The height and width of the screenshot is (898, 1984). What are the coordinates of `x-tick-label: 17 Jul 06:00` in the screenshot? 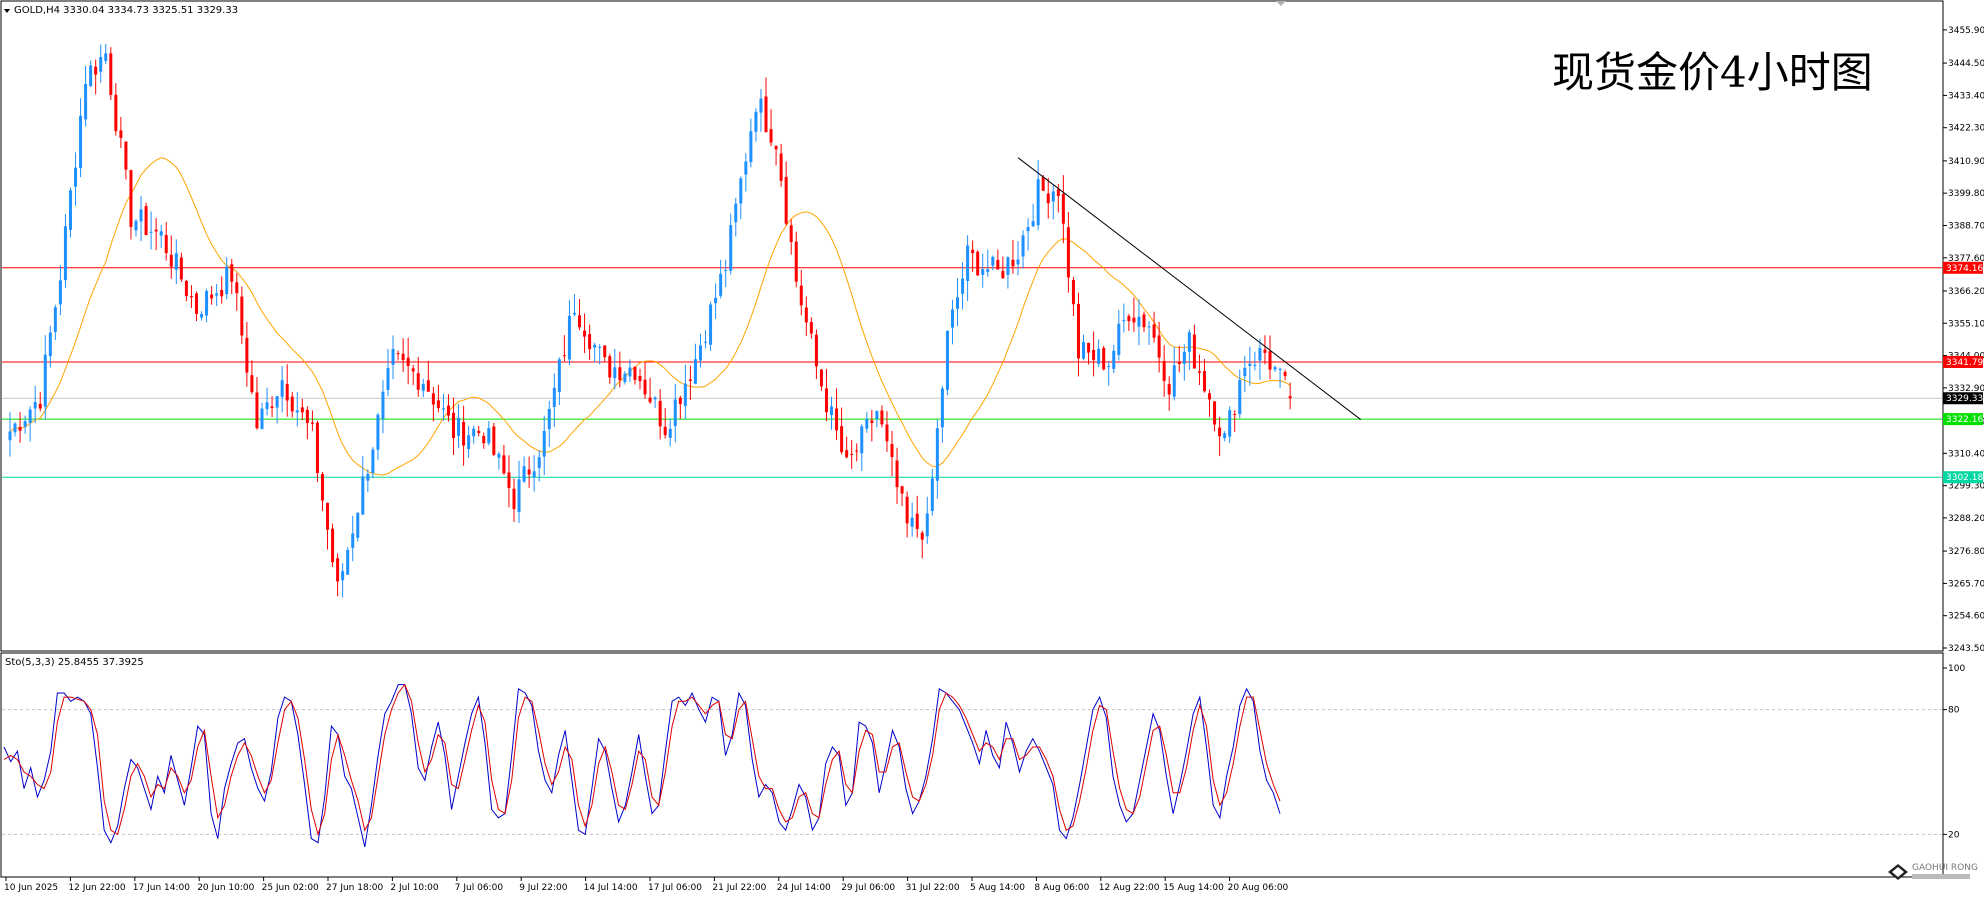 It's located at (675, 888).